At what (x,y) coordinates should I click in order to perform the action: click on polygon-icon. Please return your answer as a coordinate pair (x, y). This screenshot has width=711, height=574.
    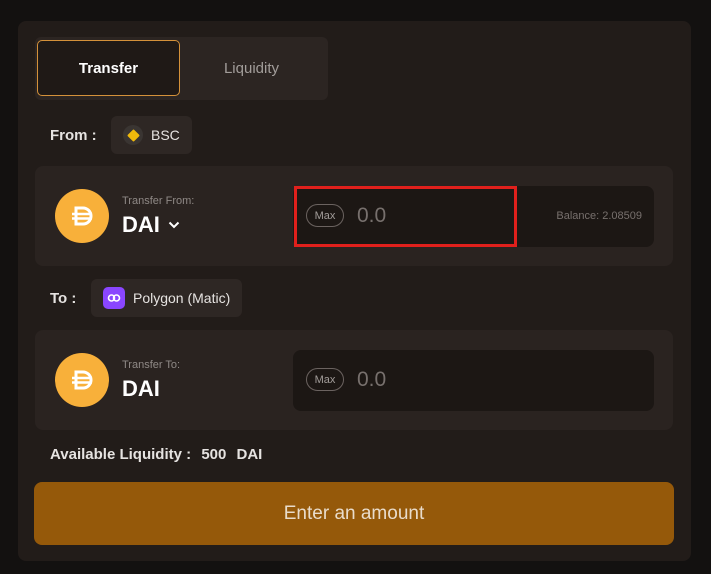
    Looking at the image, I should click on (114, 298).